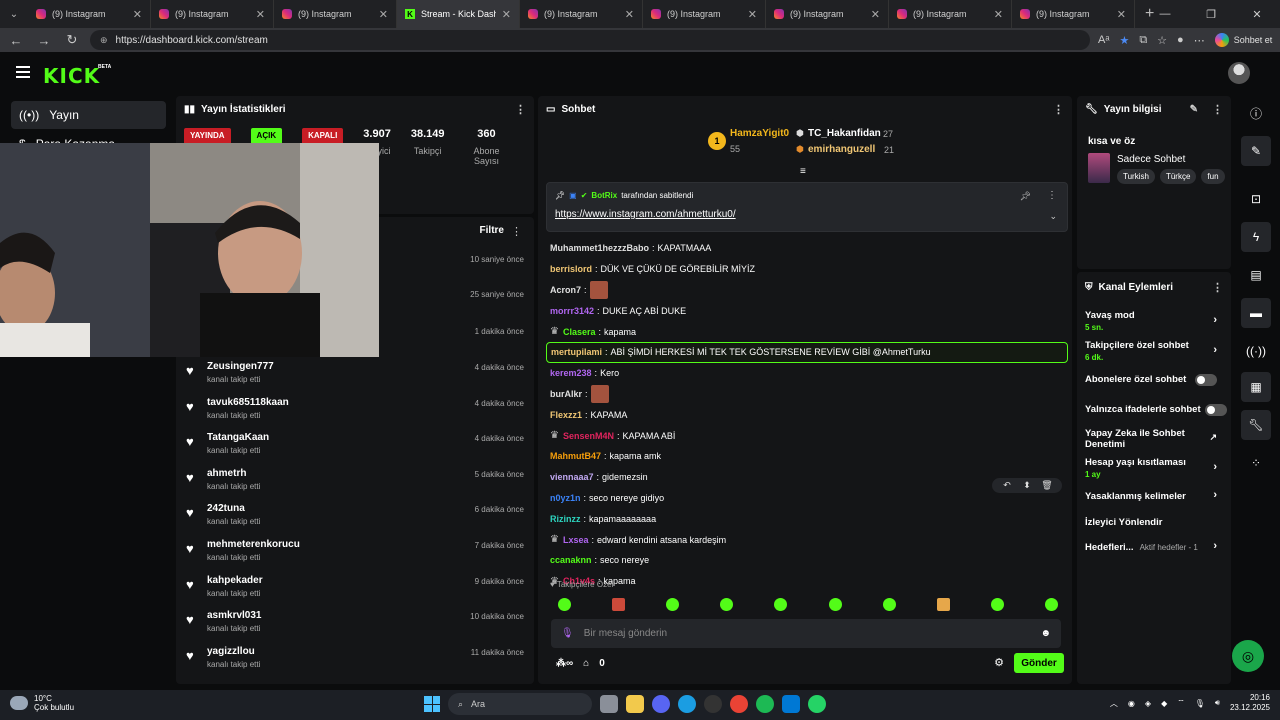 This screenshot has height=720, width=1280. I want to click on forward-icon: →, so click(44, 40).